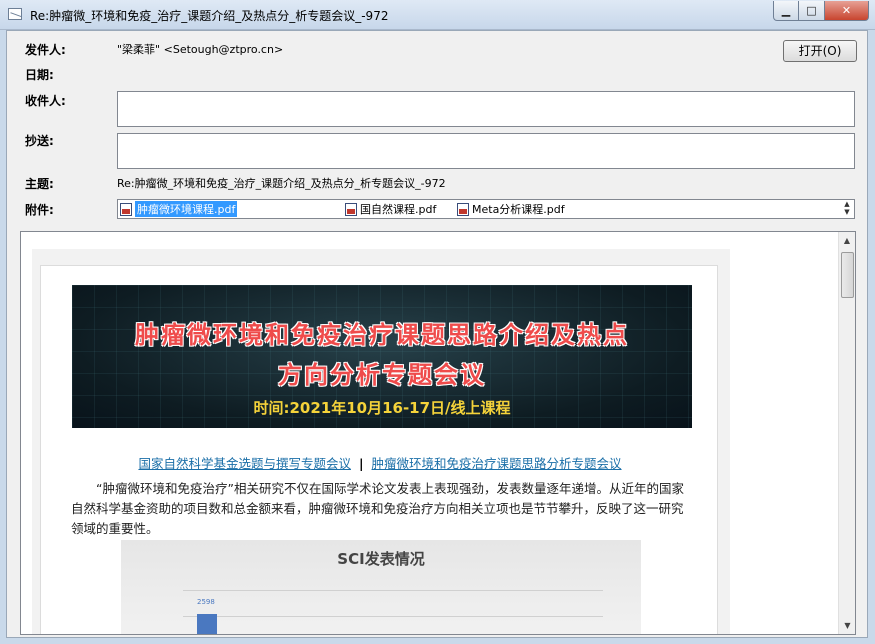 This screenshot has width=875, height=644. I want to click on mail-app-icon, so click(15, 14).